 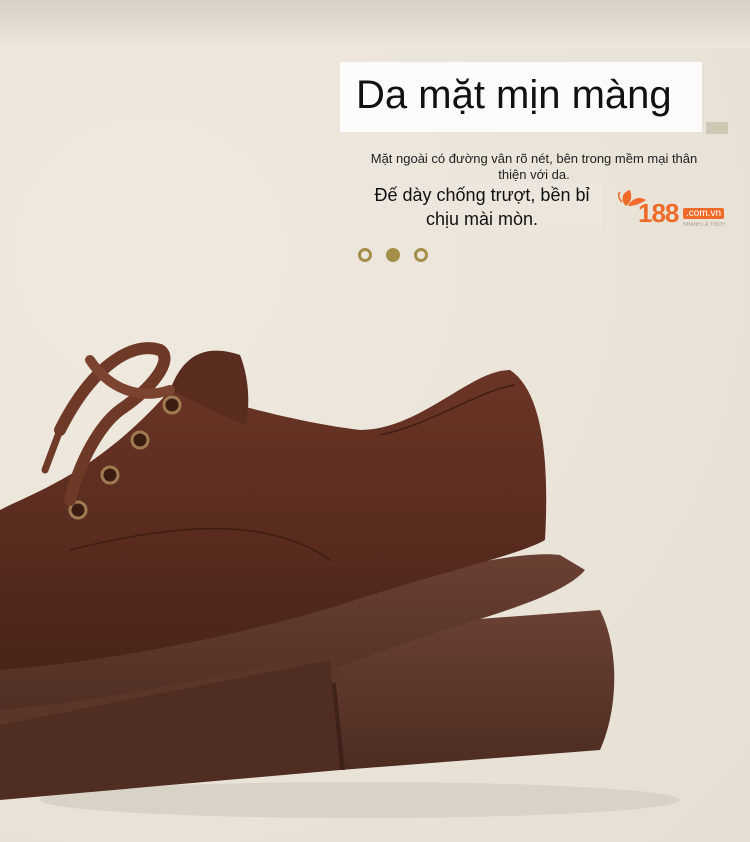 What do you see at coordinates (482, 207) in the screenshot?
I see `product-description-2: Đế dày chống trượt, bền bỉ chịu mài mòn.` at bounding box center [482, 207].